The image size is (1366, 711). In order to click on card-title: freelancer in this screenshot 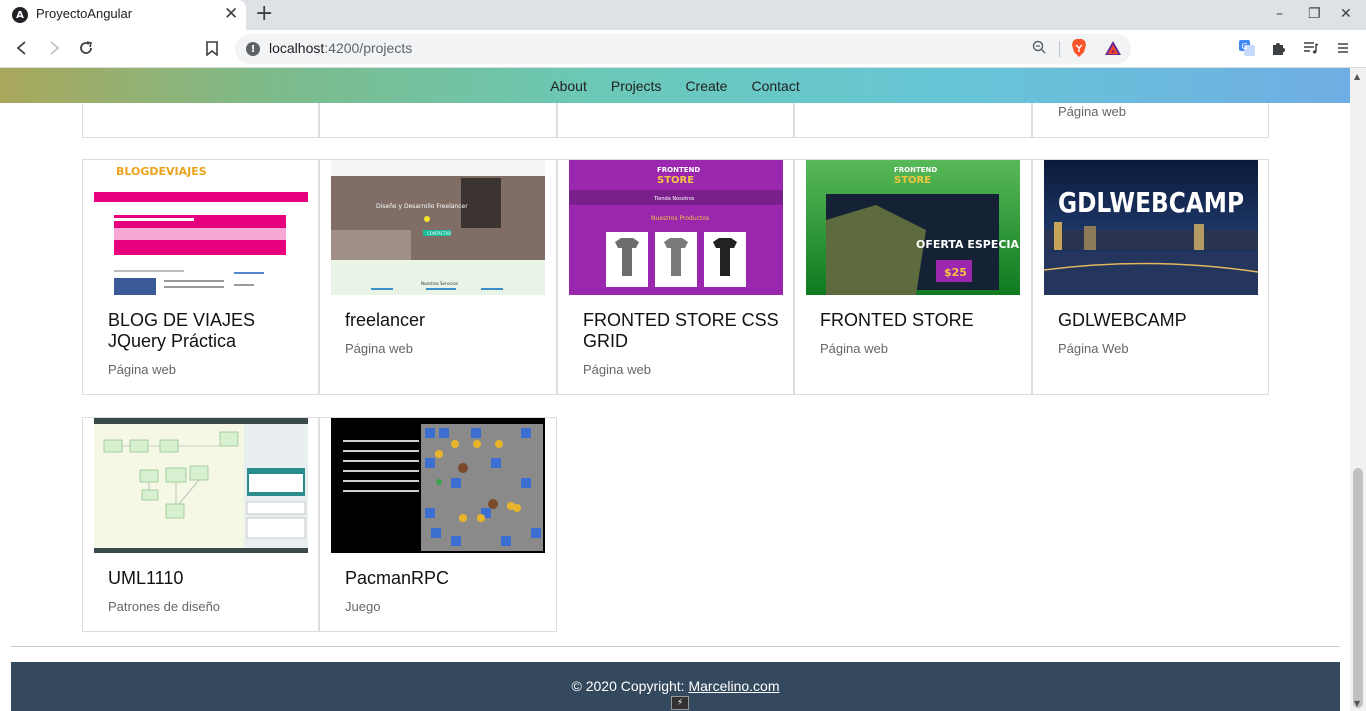, I will do `click(445, 320)`.